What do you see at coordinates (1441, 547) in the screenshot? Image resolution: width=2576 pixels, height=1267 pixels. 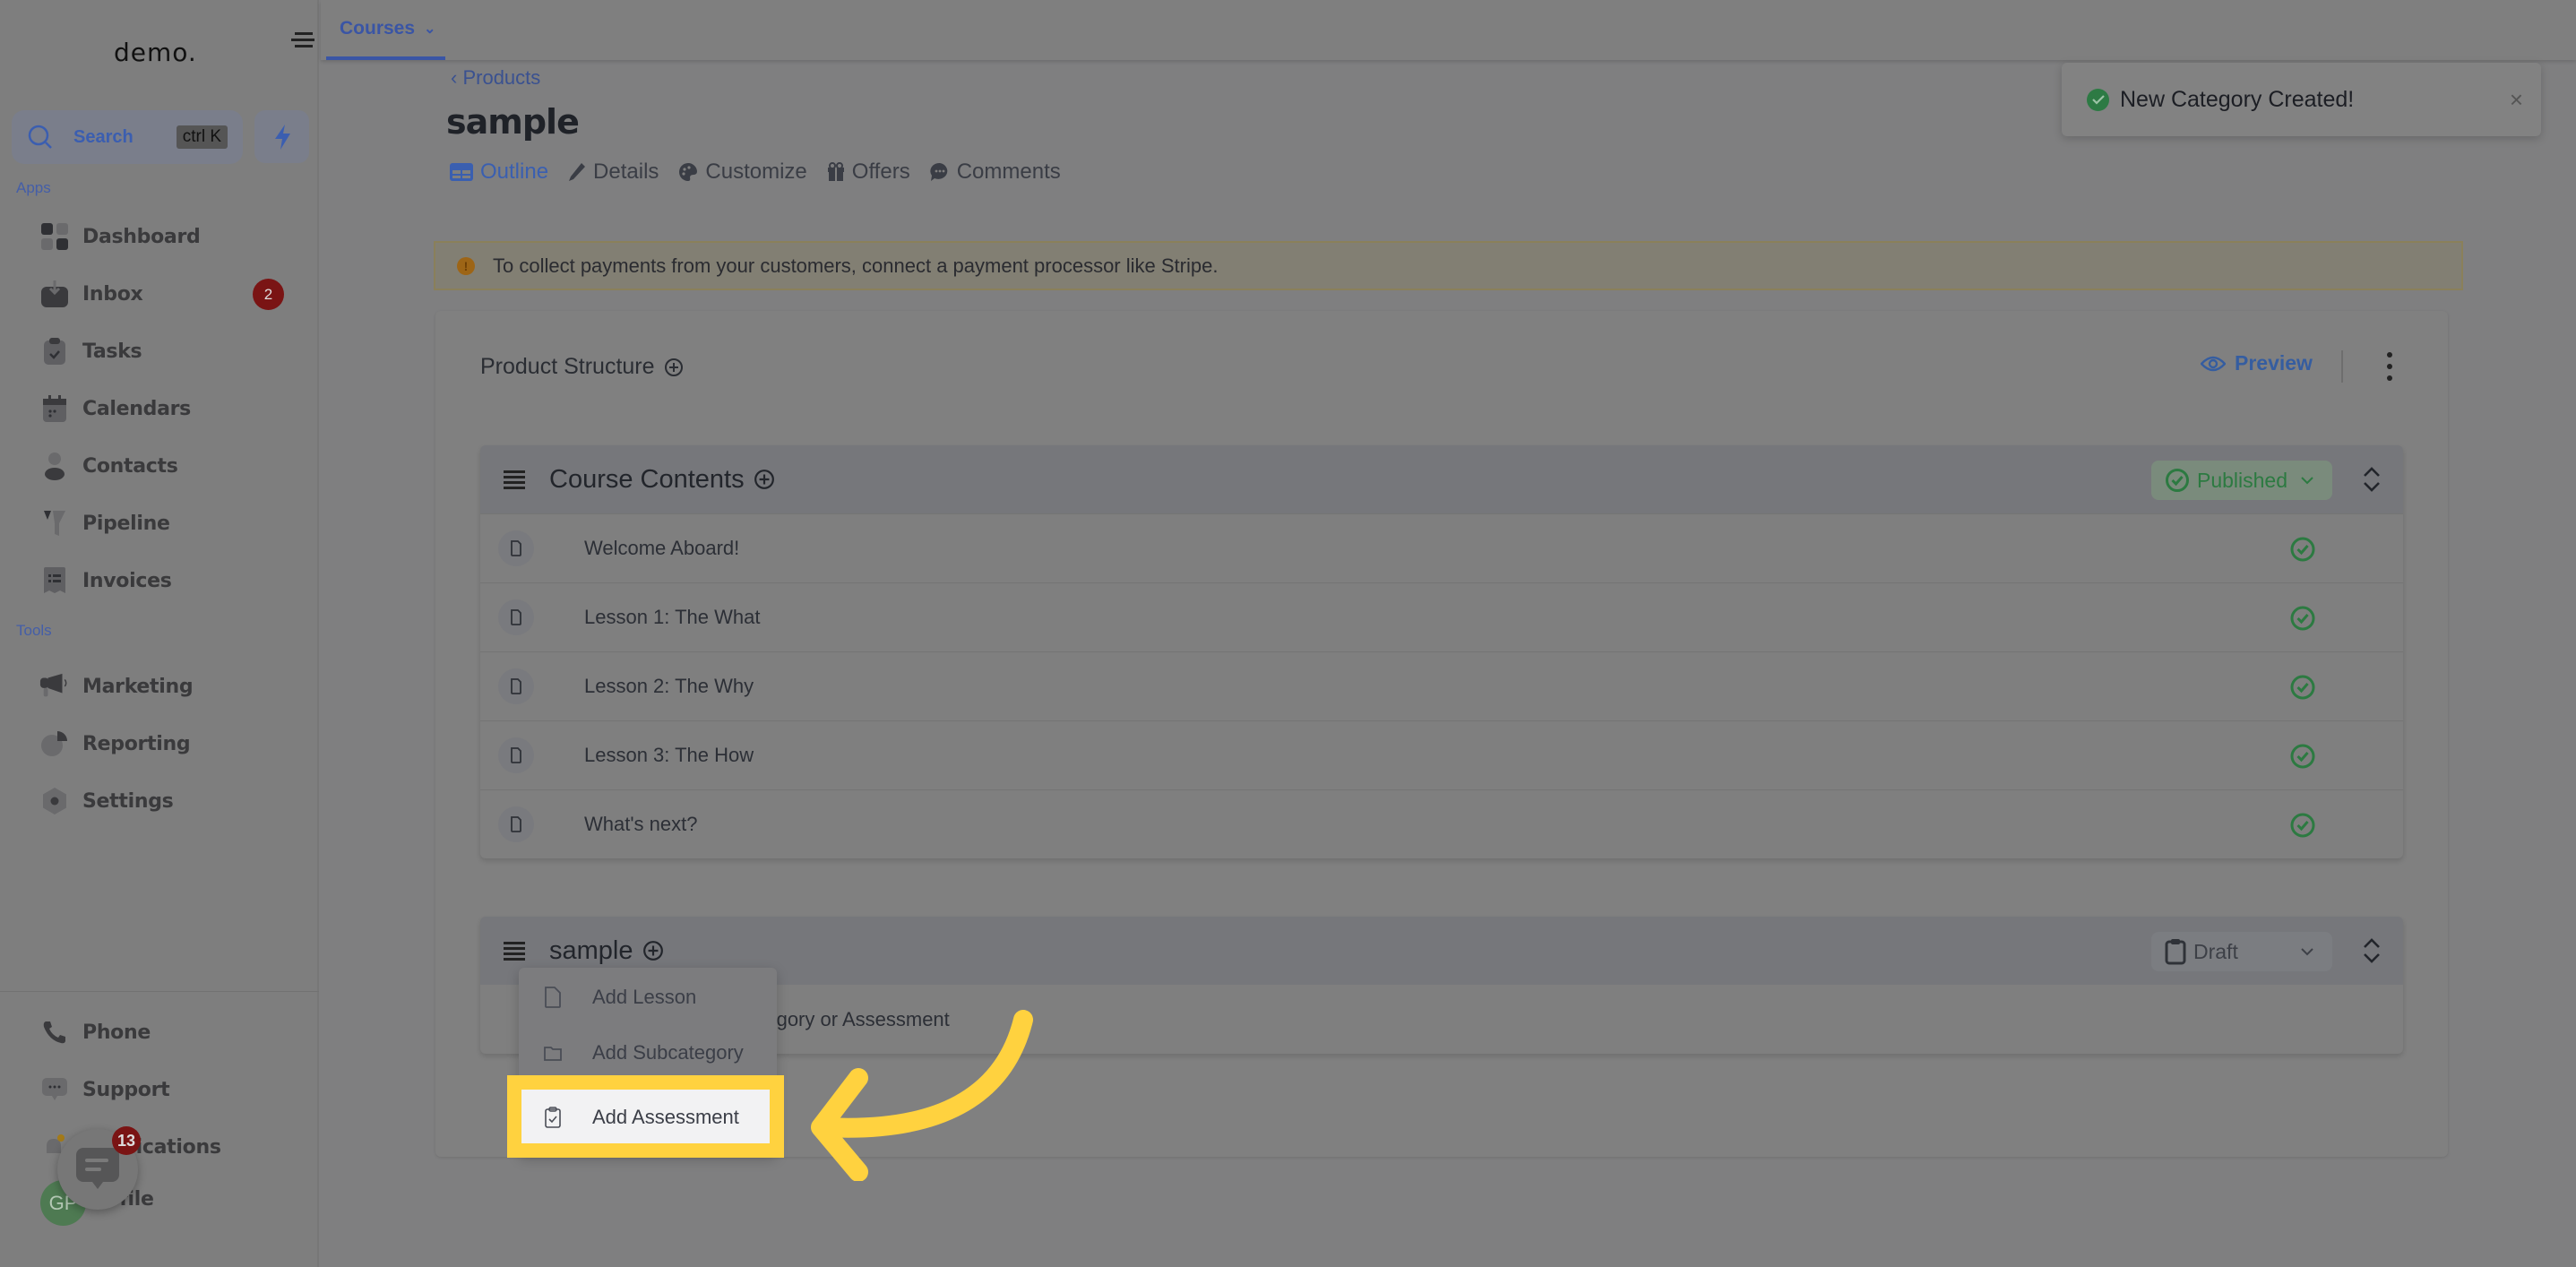 I see `lesson-row: Welcome Aboard!` at bounding box center [1441, 547].